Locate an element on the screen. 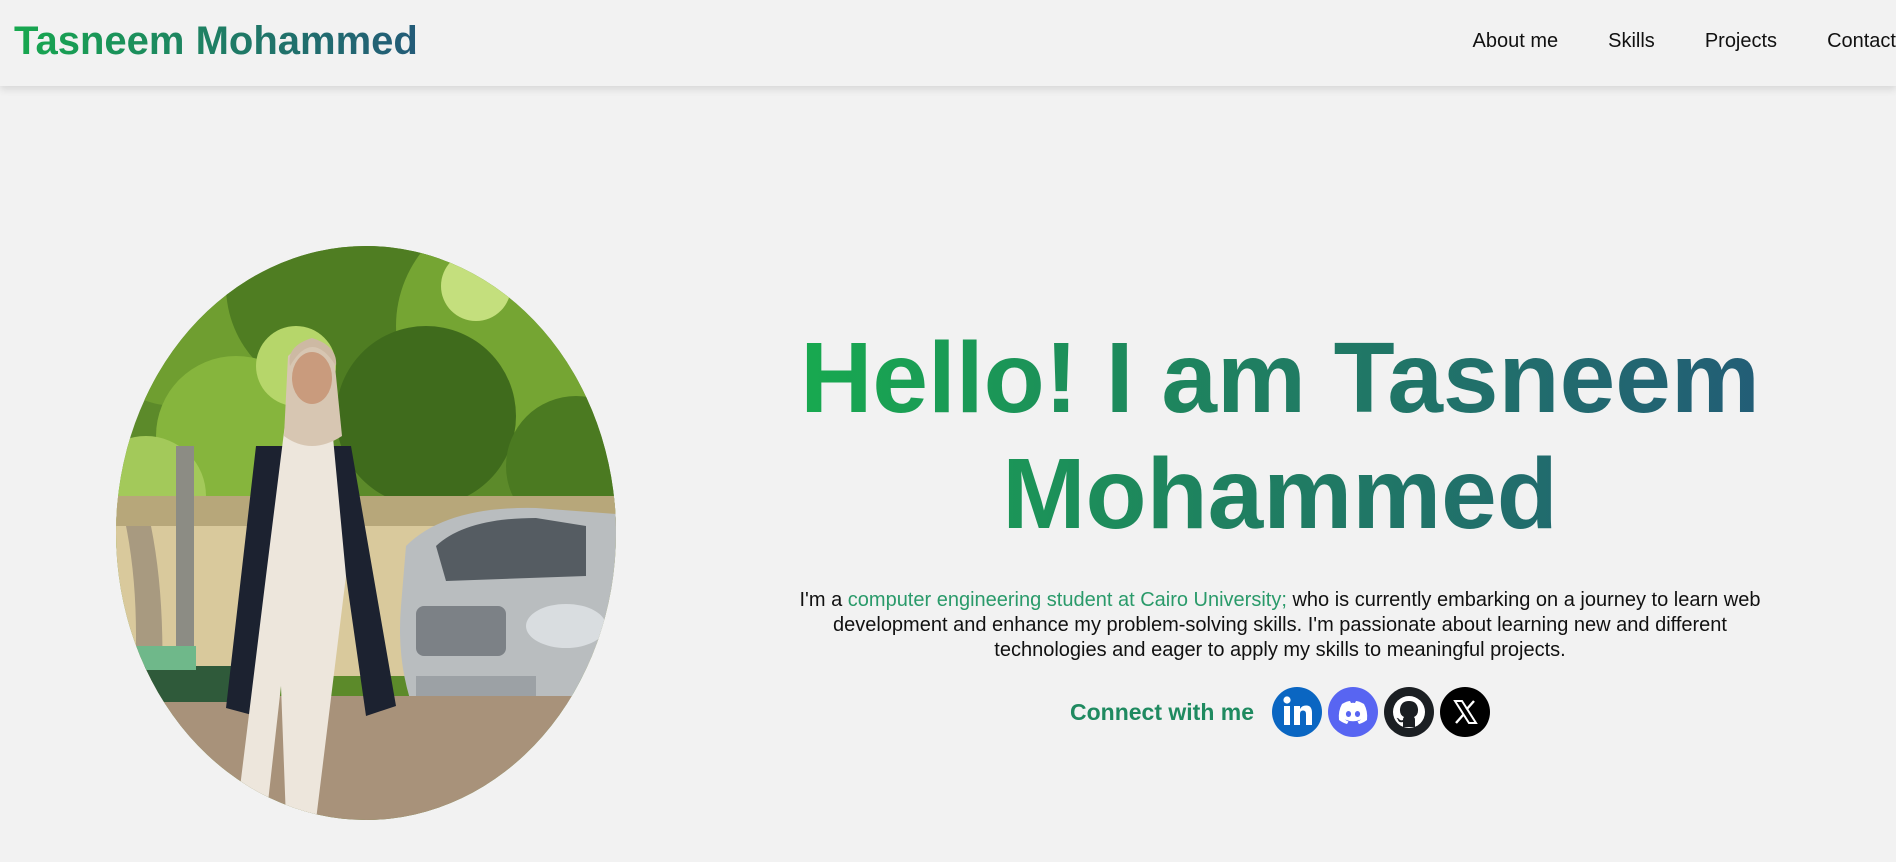 The height and width of the screenshot is (862, 1896). discord-link is located at coordinates (1353, 712).